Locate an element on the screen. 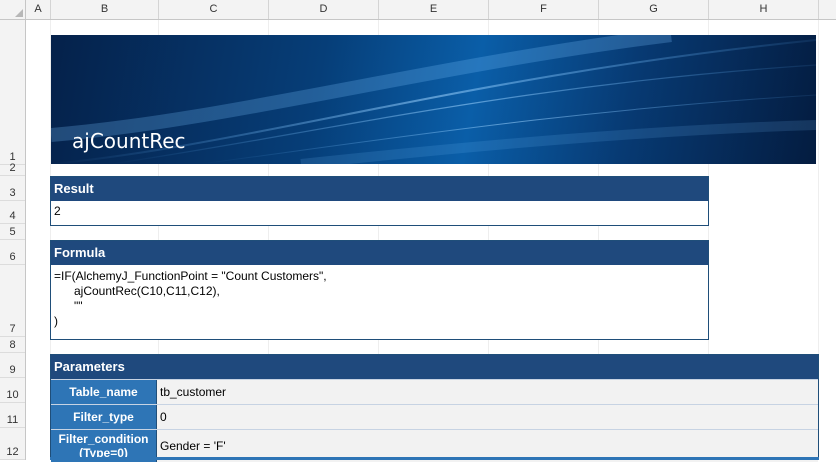 The image size is (836, 462). formula-line: ) is located at coordinates (56, 321).